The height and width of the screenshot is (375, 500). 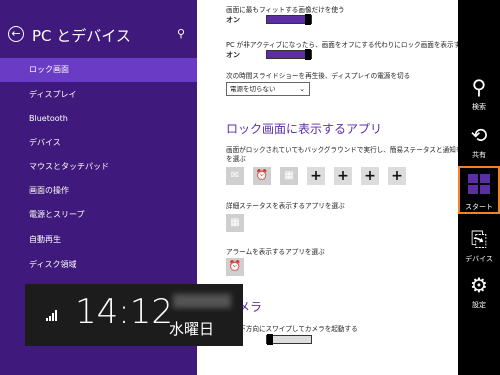 What do you see at coordinates (275, 252) in the screenshot?
I see `alarm-app-label: アラームを表示するアプリを選ぶ` at bounding box center [275, 252].